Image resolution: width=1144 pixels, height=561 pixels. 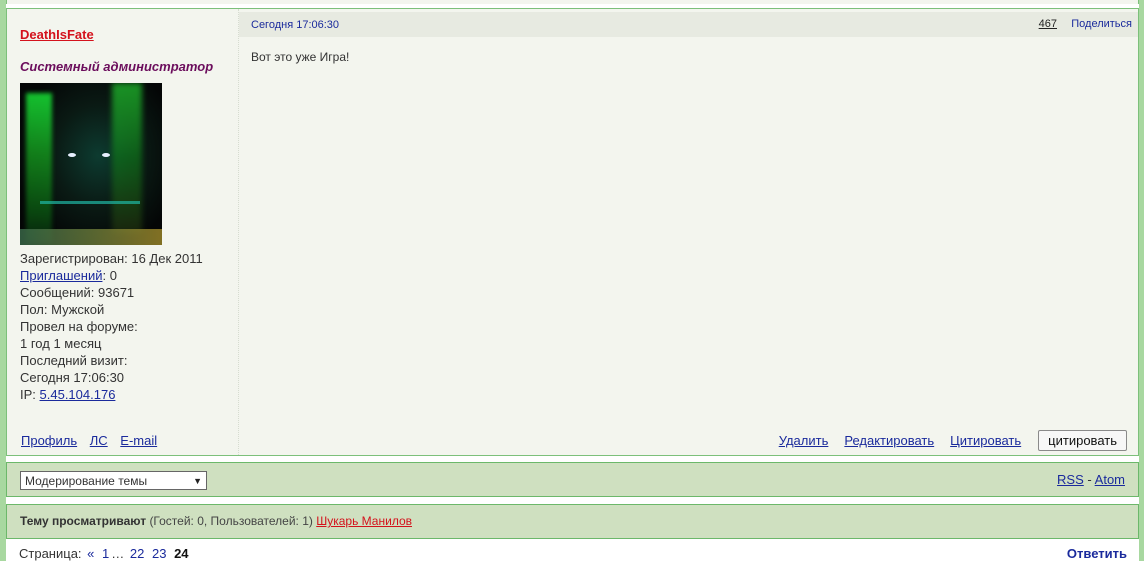 What do you see at coordinates (78, 394) in the screenshot?
I see `ip-link: 5.45.104.176` at bounding box center [78, 394].